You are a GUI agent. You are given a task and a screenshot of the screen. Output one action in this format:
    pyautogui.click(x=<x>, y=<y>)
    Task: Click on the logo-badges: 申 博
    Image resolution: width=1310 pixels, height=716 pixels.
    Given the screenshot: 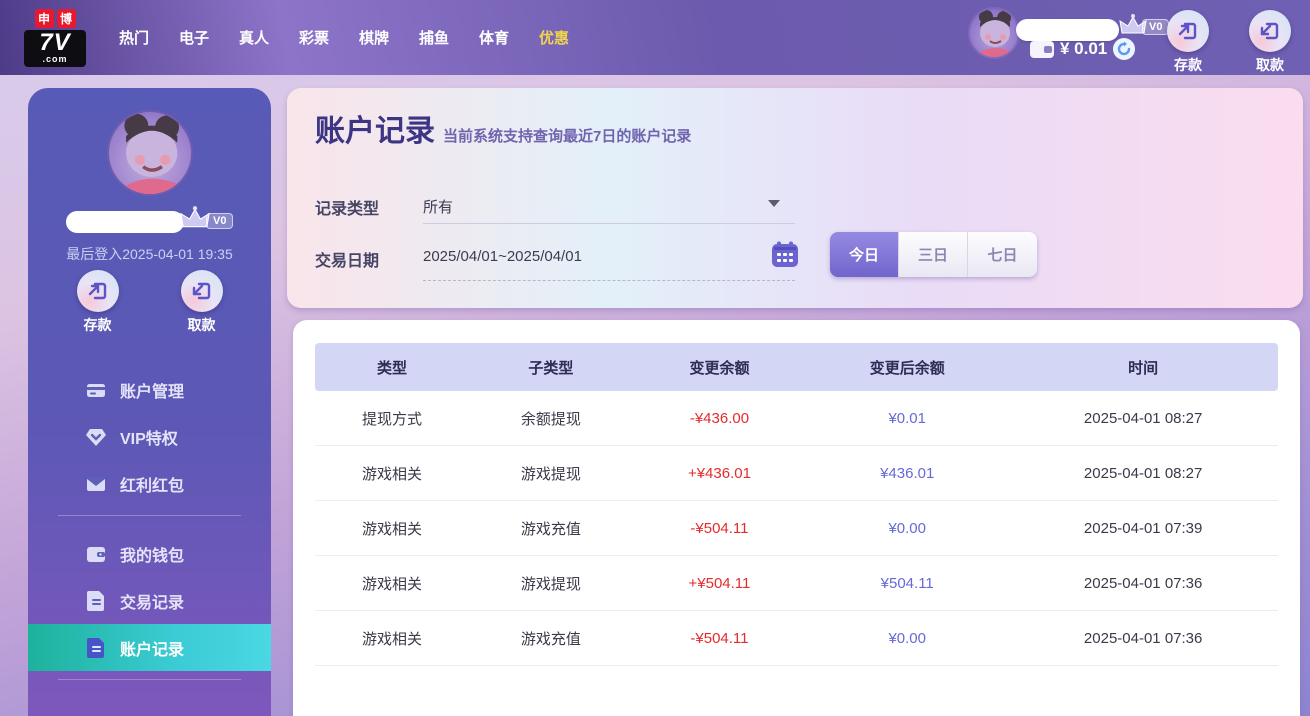 What is the action you would take?
    pyautogui.click(x=55, y=18)
    